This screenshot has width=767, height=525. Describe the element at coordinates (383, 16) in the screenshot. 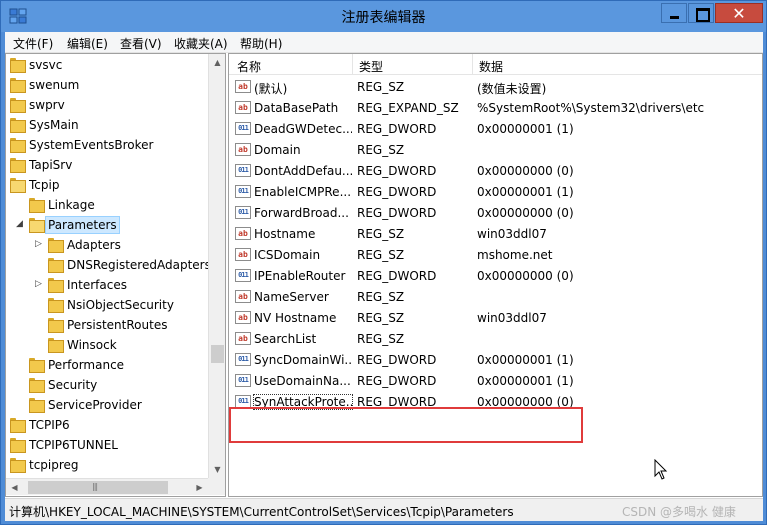

I see `title-bar: 注册表编辑器 ✕` at that location.